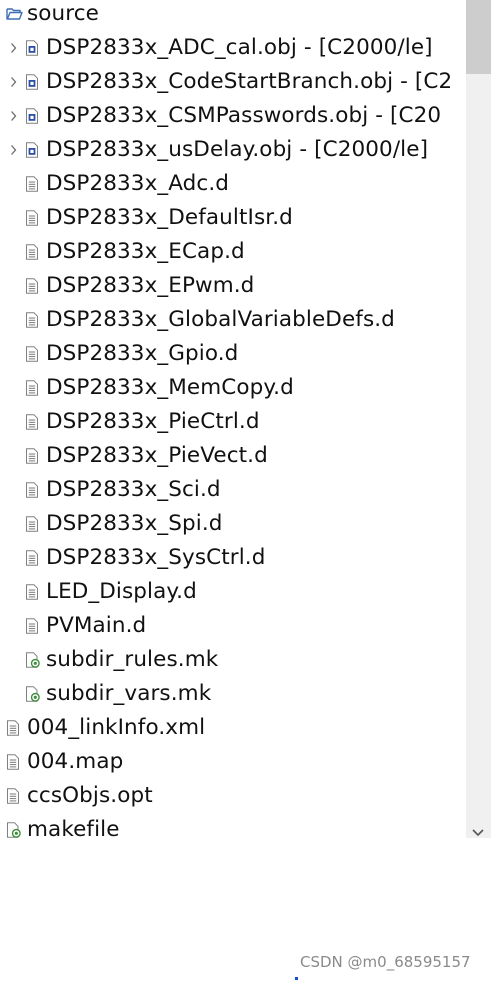  Describe the element at coordinates (233, 592) in the screenshot. I see `tree-row-file: LED_Display.d` at that location.